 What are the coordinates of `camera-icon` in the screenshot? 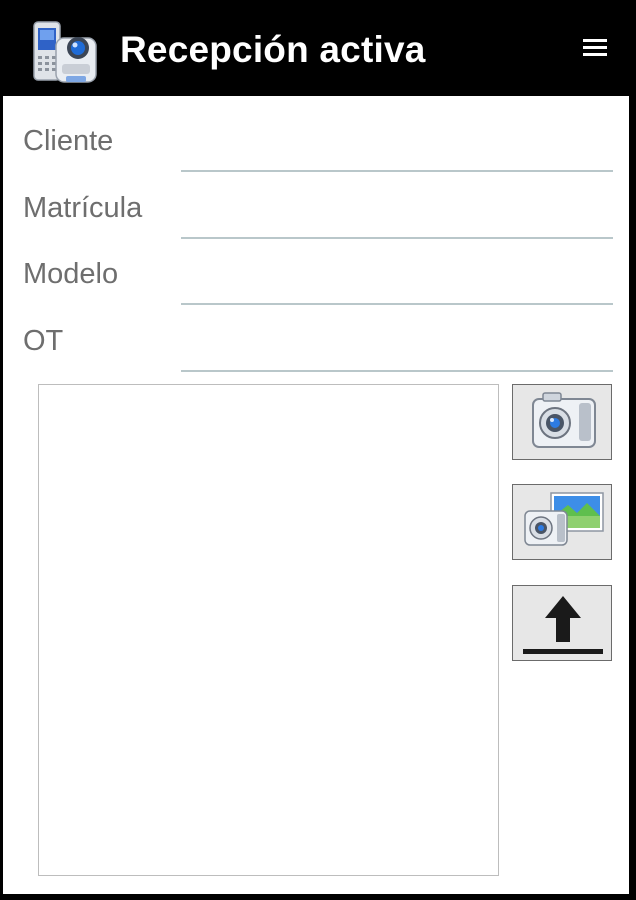 It's located at (564, 420).